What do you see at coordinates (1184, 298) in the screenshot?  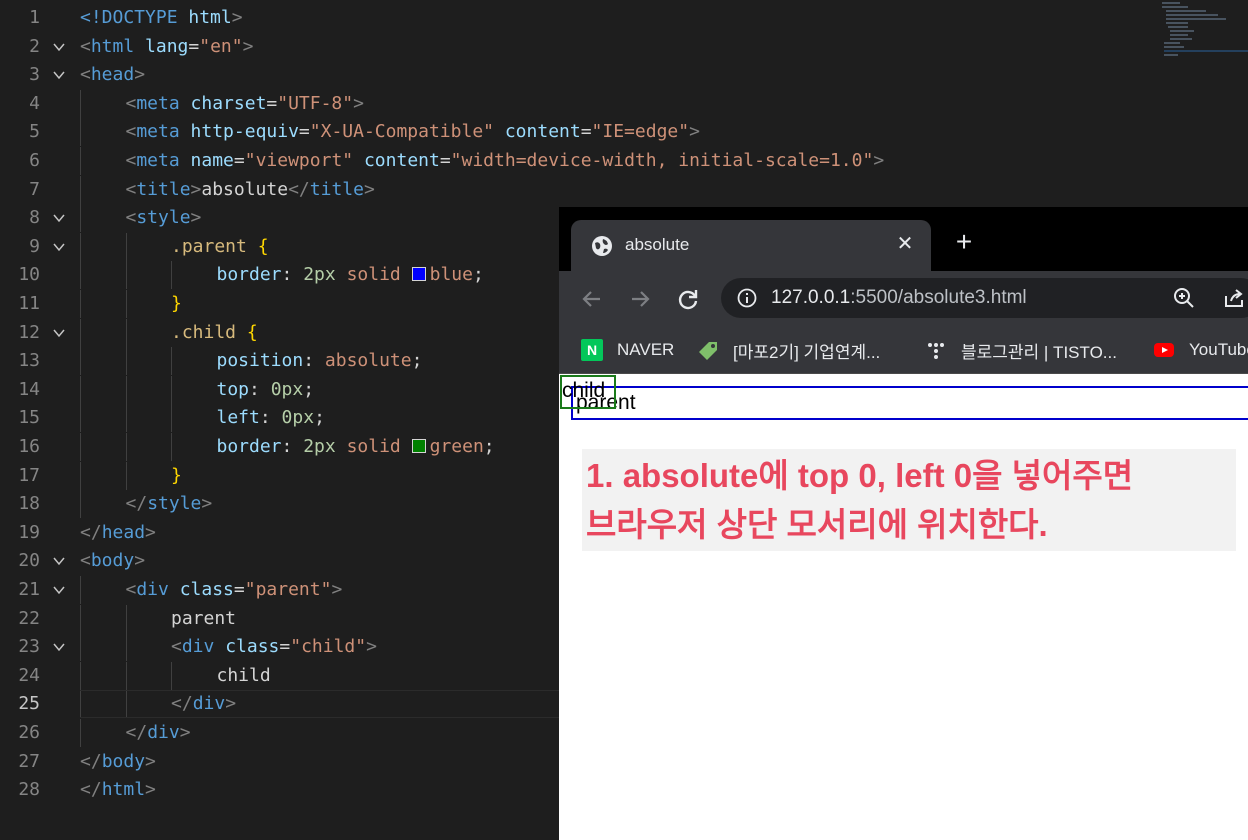 I see `zoom-icon` at bounding box center [1184, 298].